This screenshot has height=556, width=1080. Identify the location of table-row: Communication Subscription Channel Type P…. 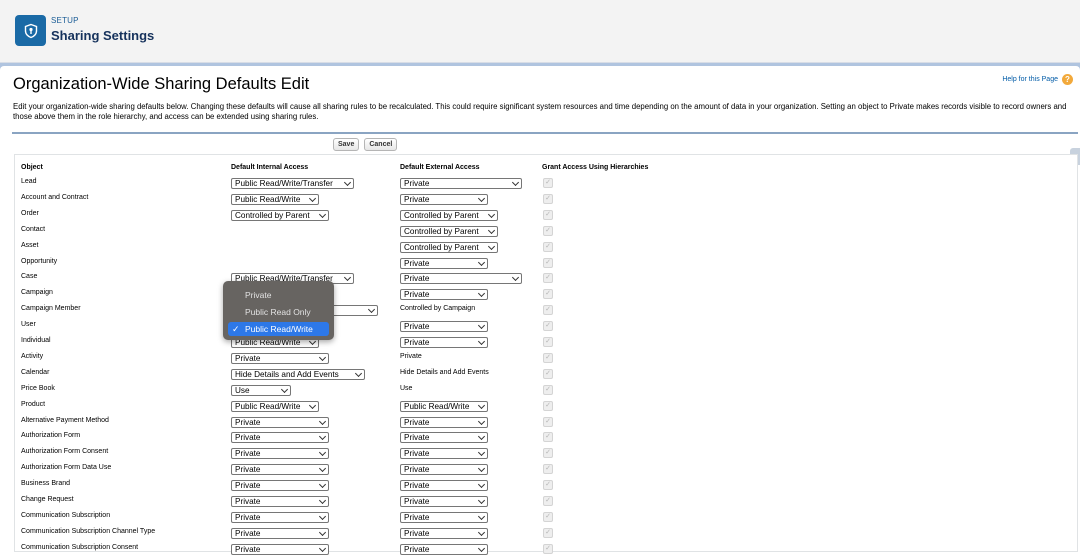
(546, 535).